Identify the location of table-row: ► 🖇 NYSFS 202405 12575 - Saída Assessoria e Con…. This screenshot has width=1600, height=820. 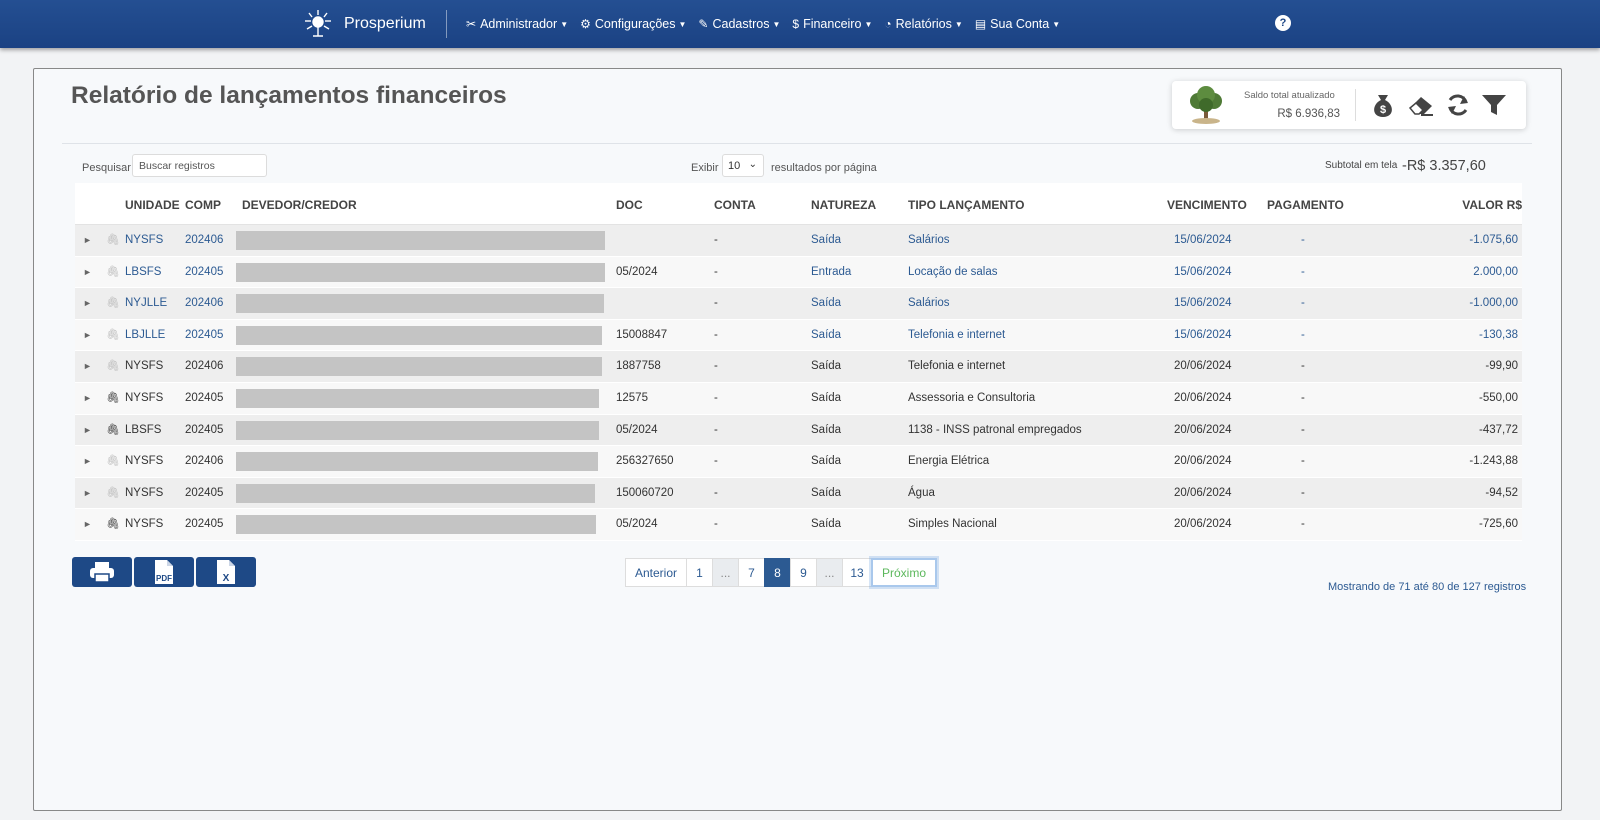
(798, 398).